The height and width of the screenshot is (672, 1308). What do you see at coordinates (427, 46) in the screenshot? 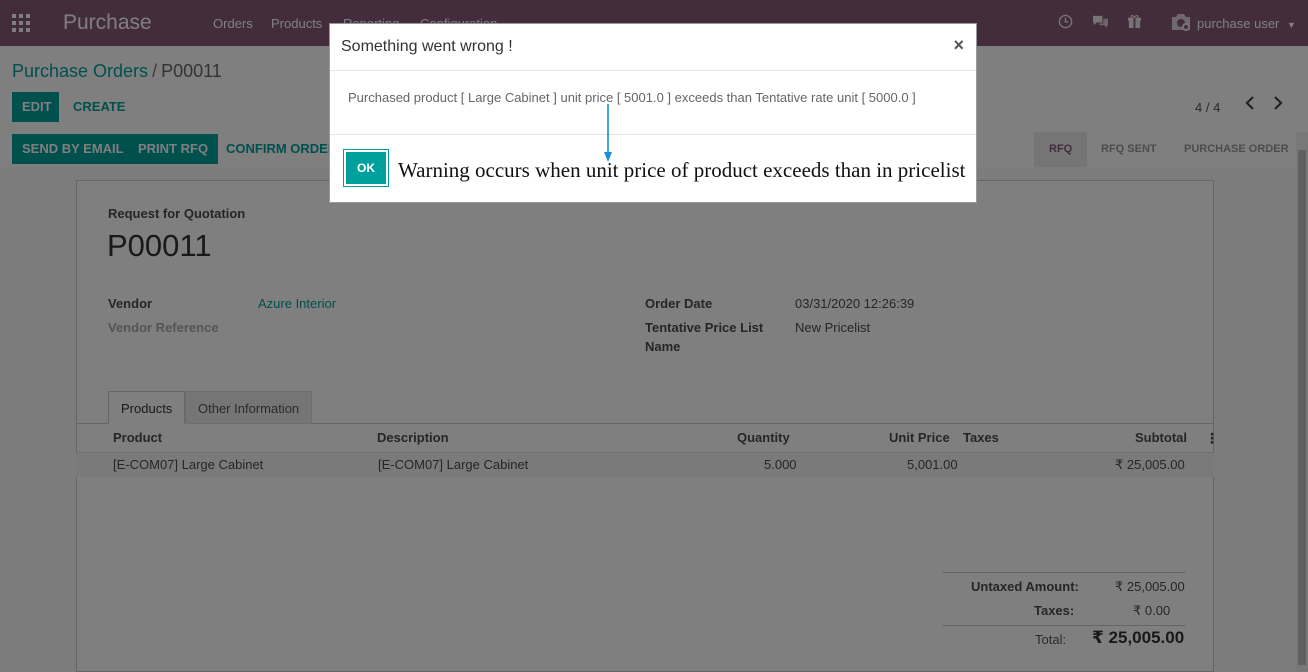
I see `dialog-title: Something went wrong !` at bounding box center [427, 46].